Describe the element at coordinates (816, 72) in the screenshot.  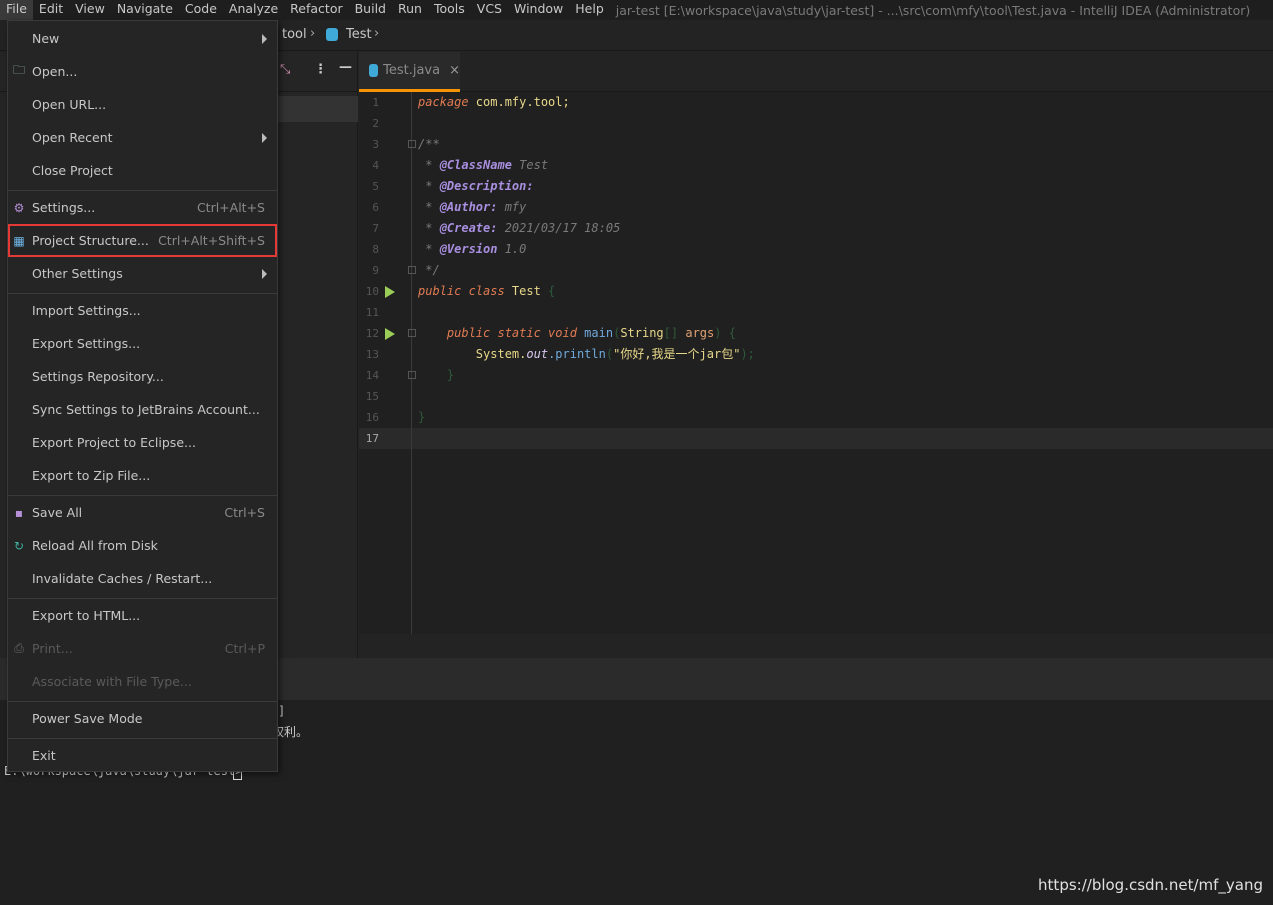
I see `editor-tabs: Test.java ×` at that location.